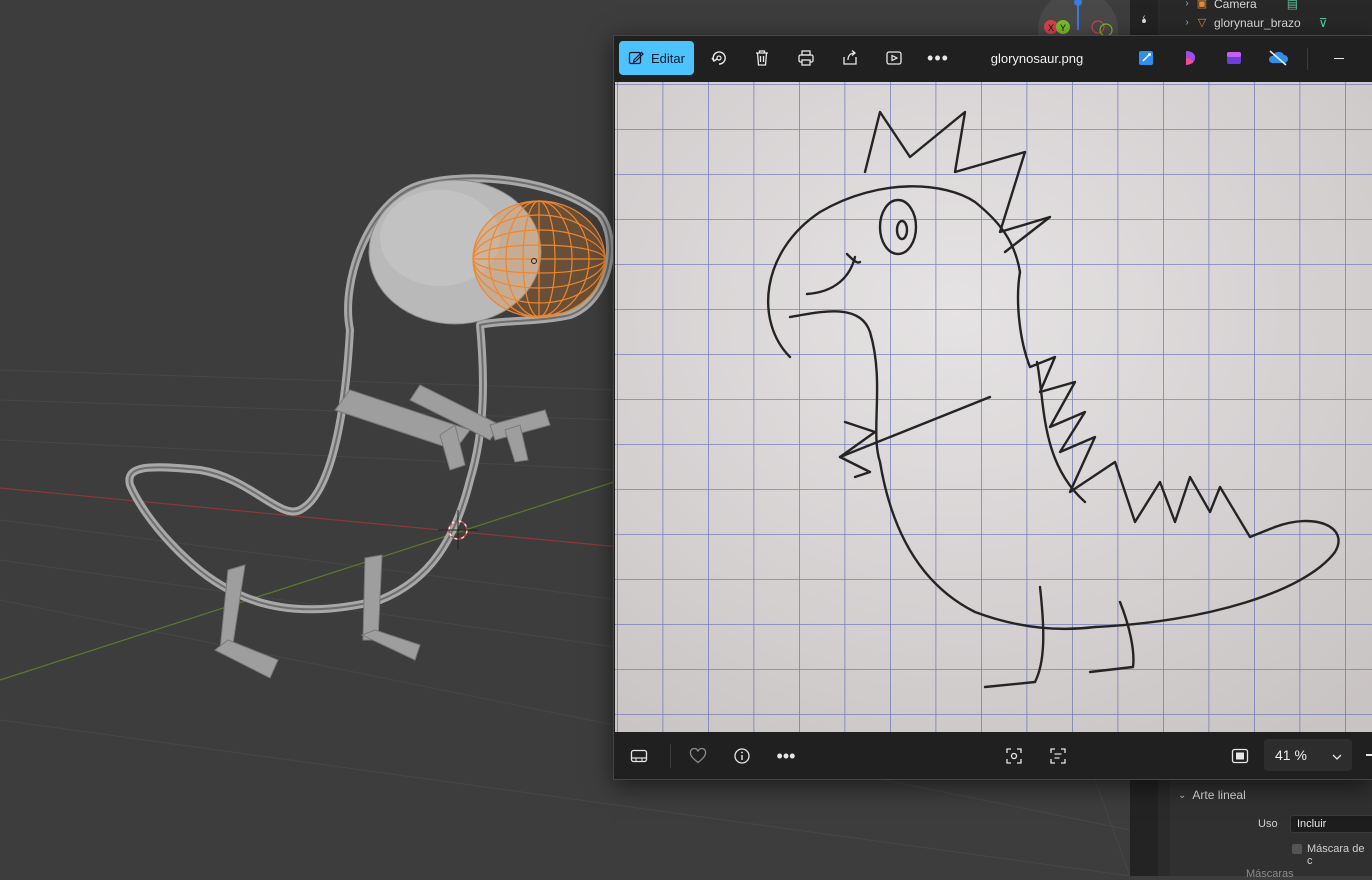  I want to click on fit-view-icon, so click(1240, 756).